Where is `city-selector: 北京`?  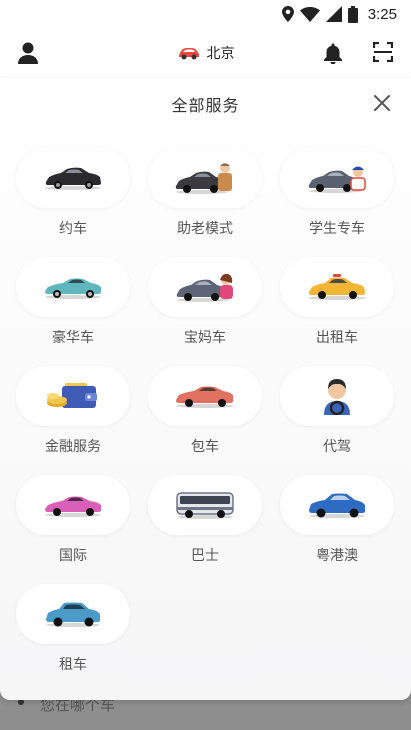 city-selector: 北京 is located at coordinates (206, 53).